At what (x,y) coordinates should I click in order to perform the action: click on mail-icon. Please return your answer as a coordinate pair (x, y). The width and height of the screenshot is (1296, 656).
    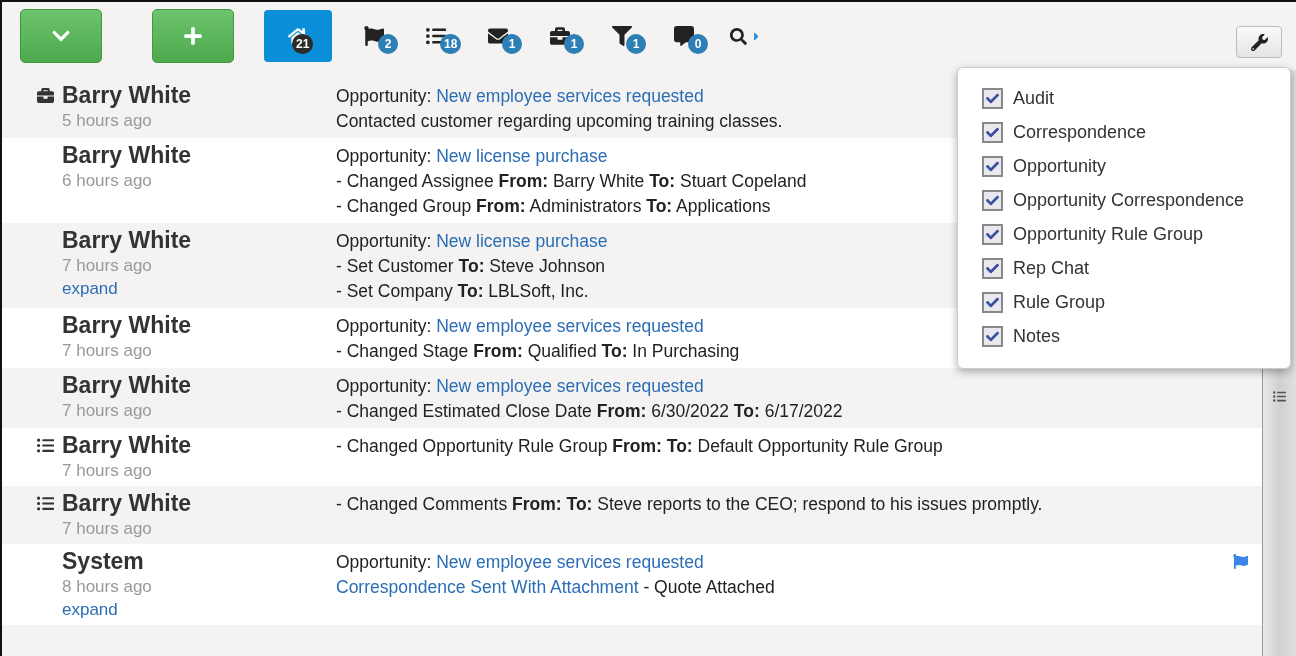
    Looking at the image, I should click on (498, 36).